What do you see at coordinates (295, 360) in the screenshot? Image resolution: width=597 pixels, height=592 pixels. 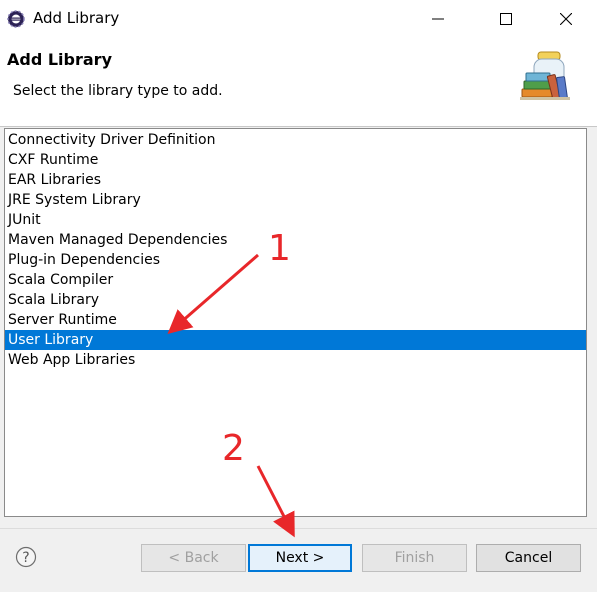 I see `list-item: Web App Libraries` at bounding box center [295, 360].